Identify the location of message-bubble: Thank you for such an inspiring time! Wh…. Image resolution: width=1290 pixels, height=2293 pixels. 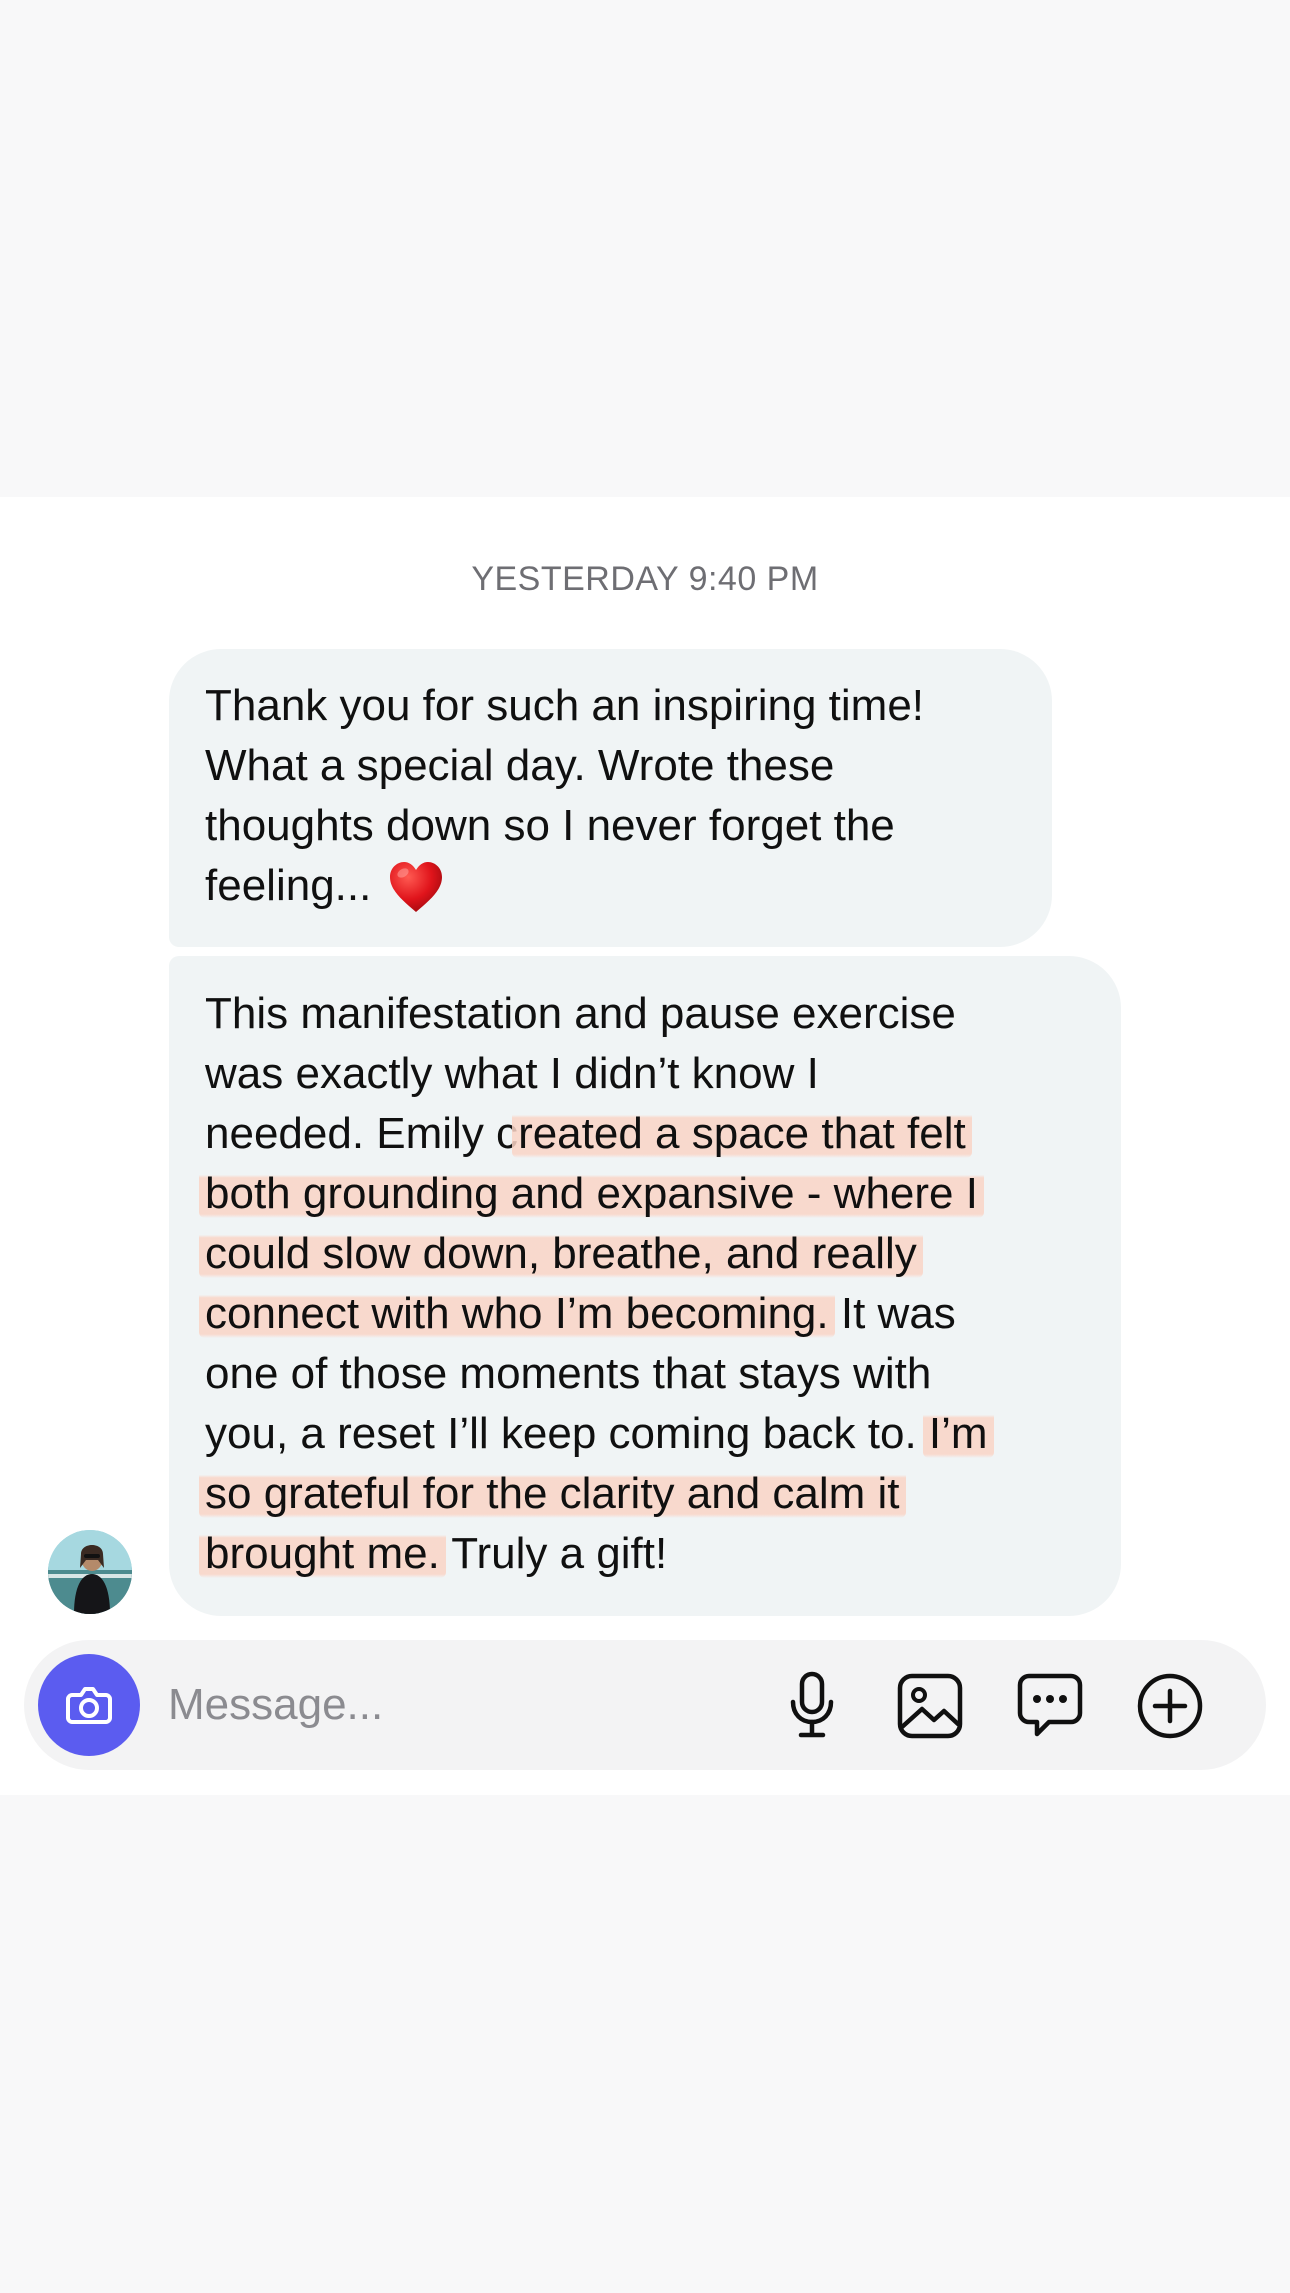
(610, 798).